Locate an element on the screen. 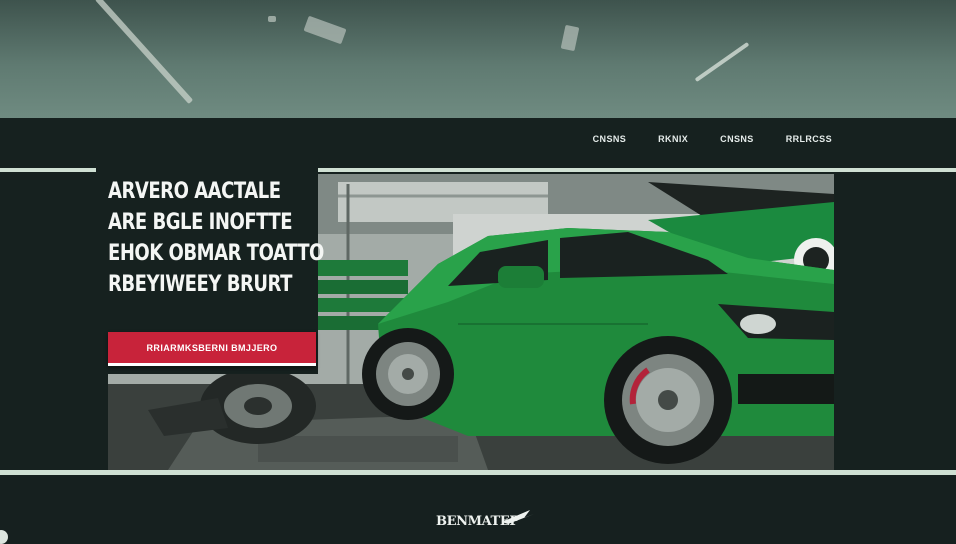 The height and width of the screenshot is (544, 956). nav-link-2: RKNIX is located at coordinates (673, 139).